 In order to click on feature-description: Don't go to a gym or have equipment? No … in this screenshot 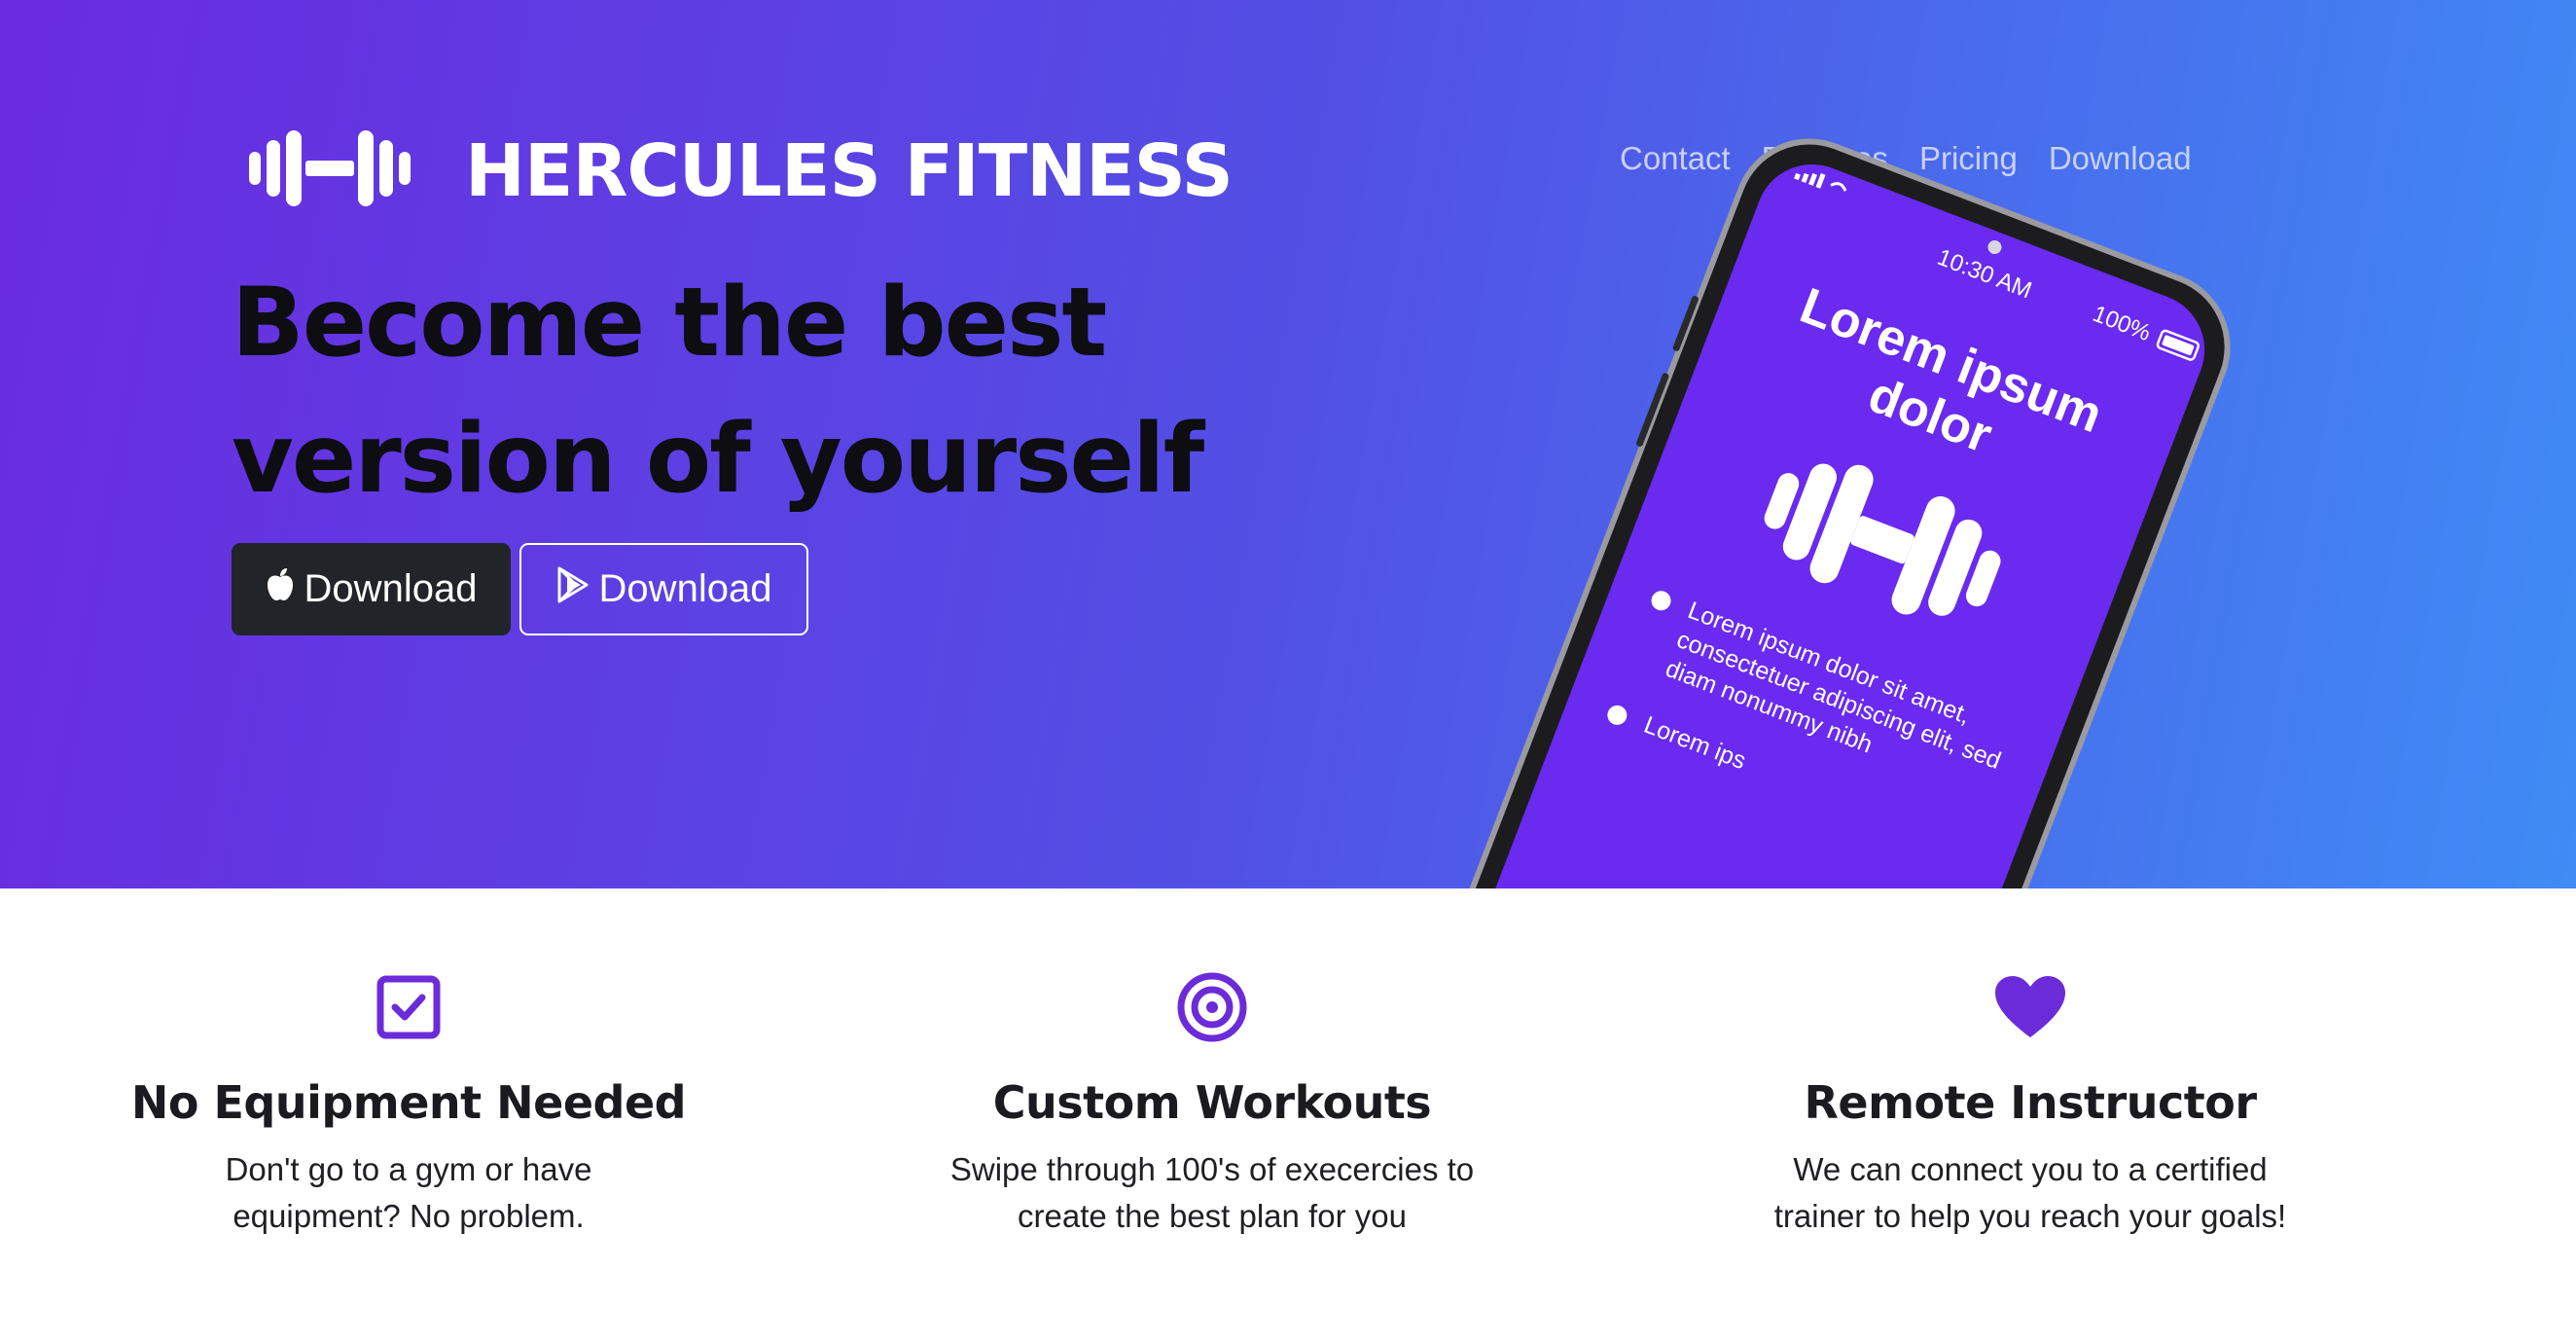, I will do `click(408, 1192)`.